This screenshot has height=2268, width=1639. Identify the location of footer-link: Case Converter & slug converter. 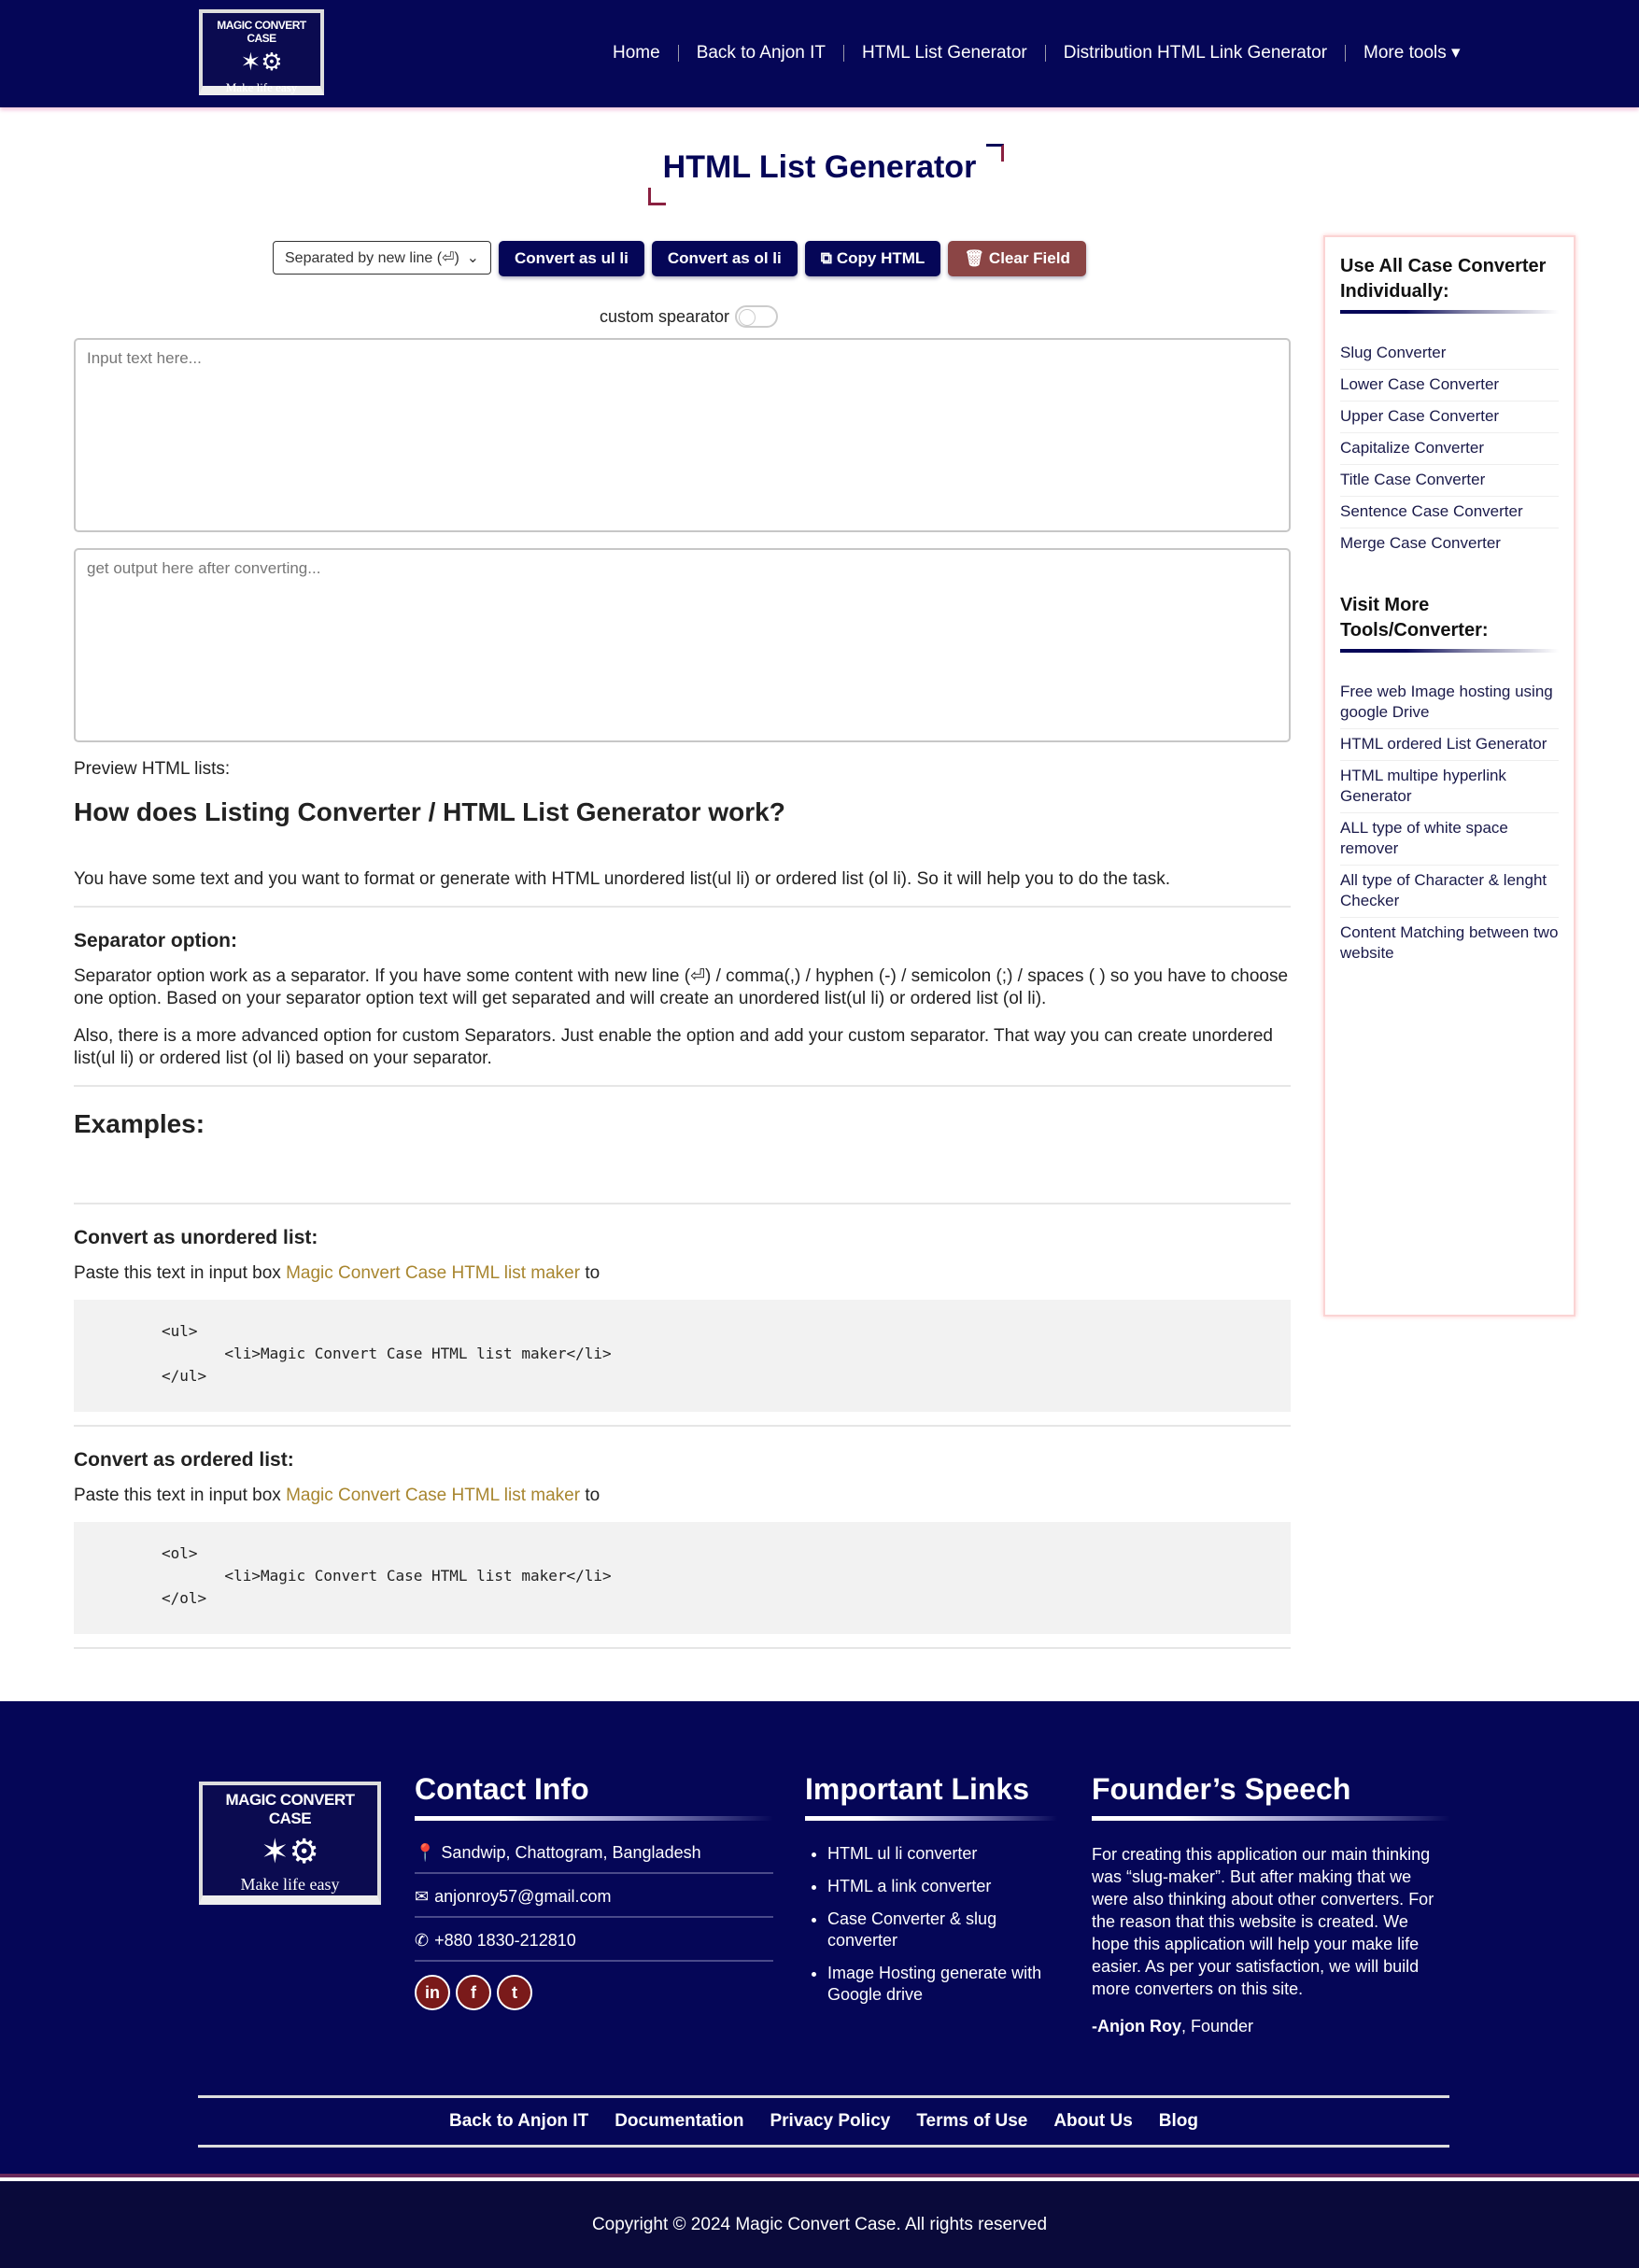
(942, 1930).